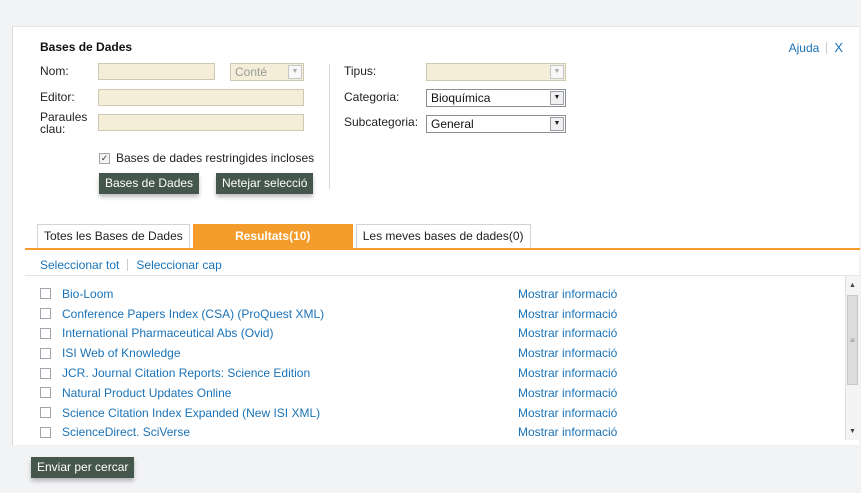 Image resolution: width=861 pixels, height=493 pixels. I want to click on subcategory-select-value: General, so click(452, 124).